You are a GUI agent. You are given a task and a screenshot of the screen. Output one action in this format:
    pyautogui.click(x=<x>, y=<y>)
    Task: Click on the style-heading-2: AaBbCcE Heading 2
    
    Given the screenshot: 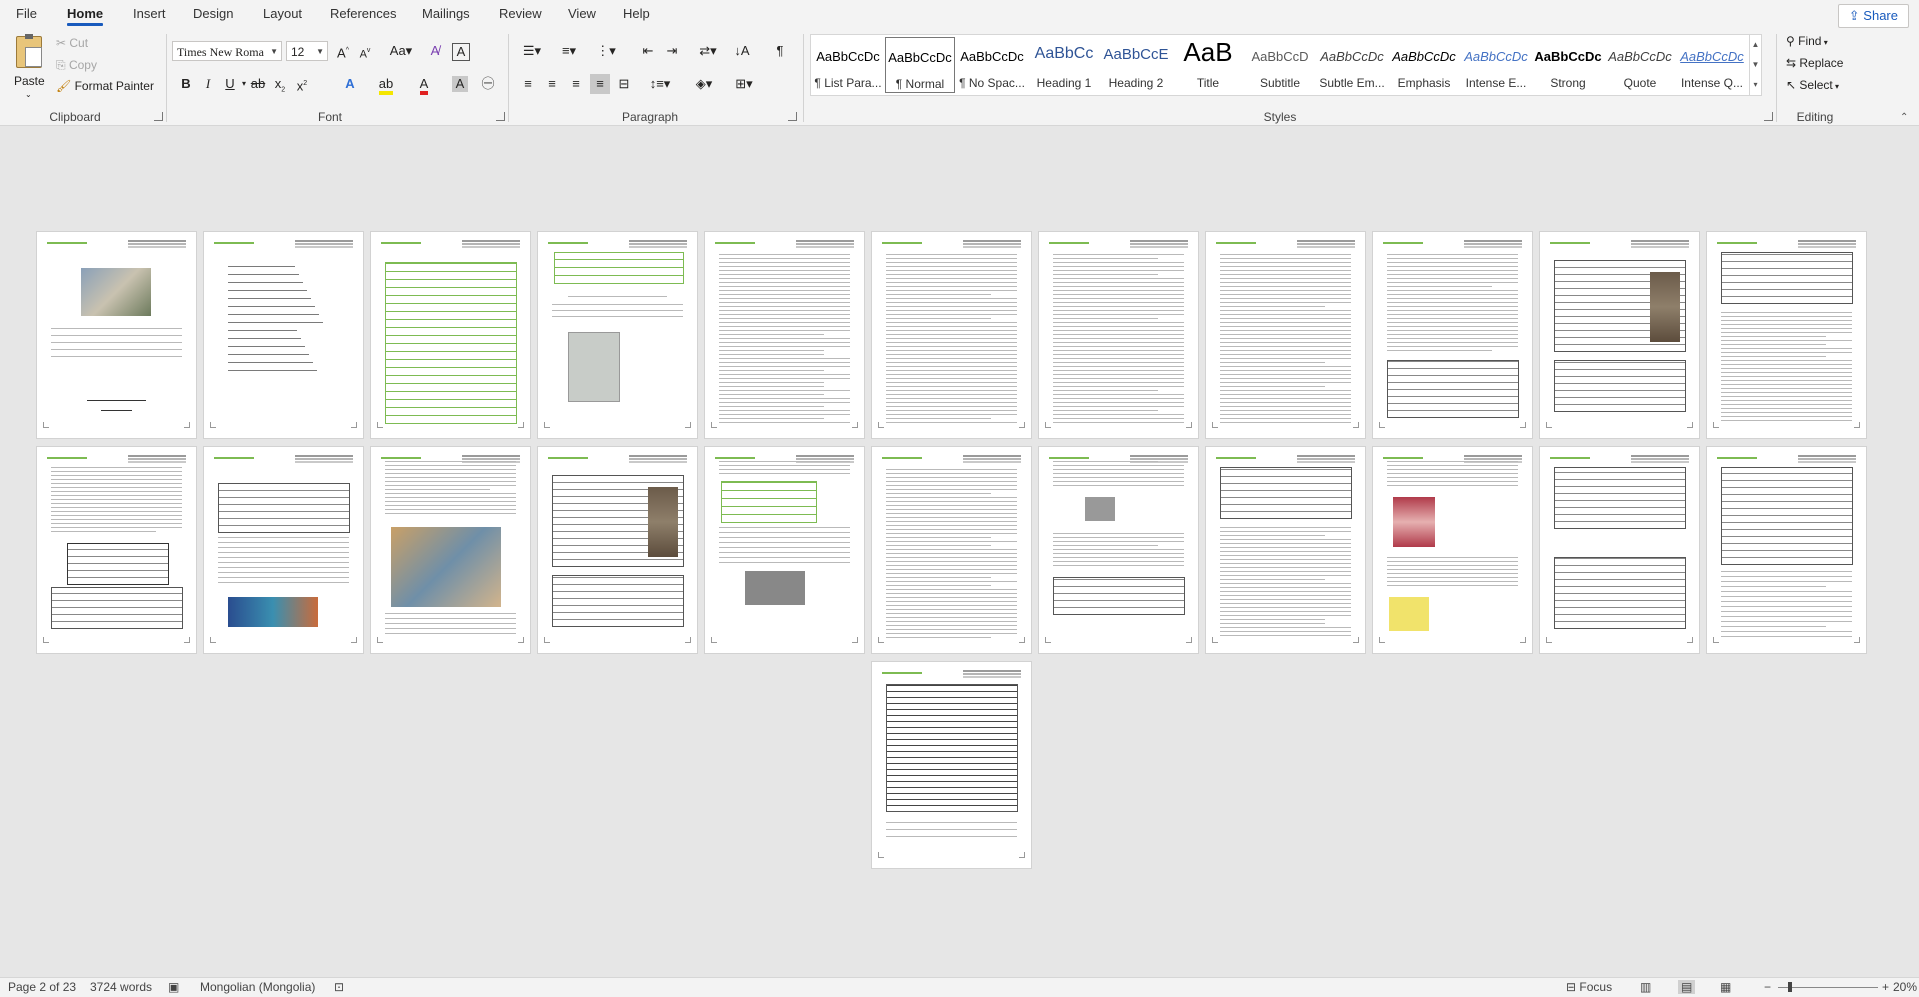 What is the action you would take?
    pyautogui.click(x=1136, y=65)
    